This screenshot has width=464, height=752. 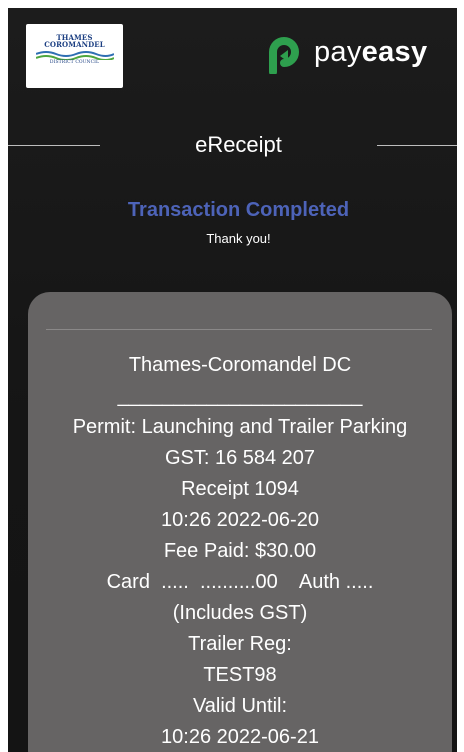 I want to click on council-logo-line2: COROMANDEL, so click(x=74, y=44).